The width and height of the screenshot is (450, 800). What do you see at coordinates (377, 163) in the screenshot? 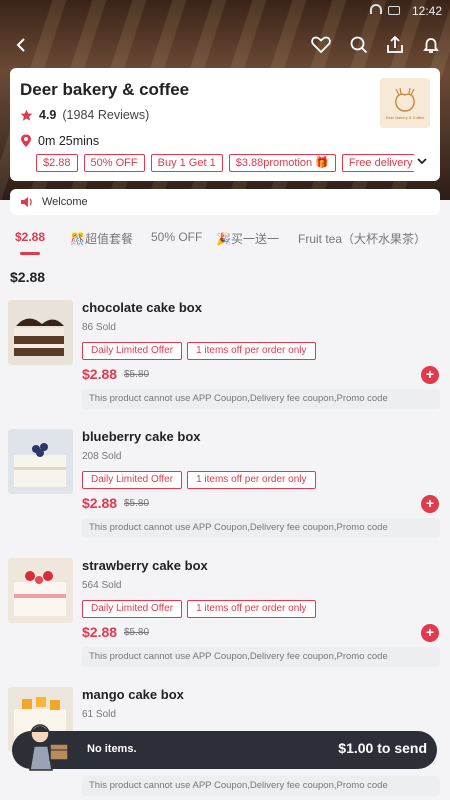
I see `promo-tag: Free delivery` at bounding box center [377, 163].